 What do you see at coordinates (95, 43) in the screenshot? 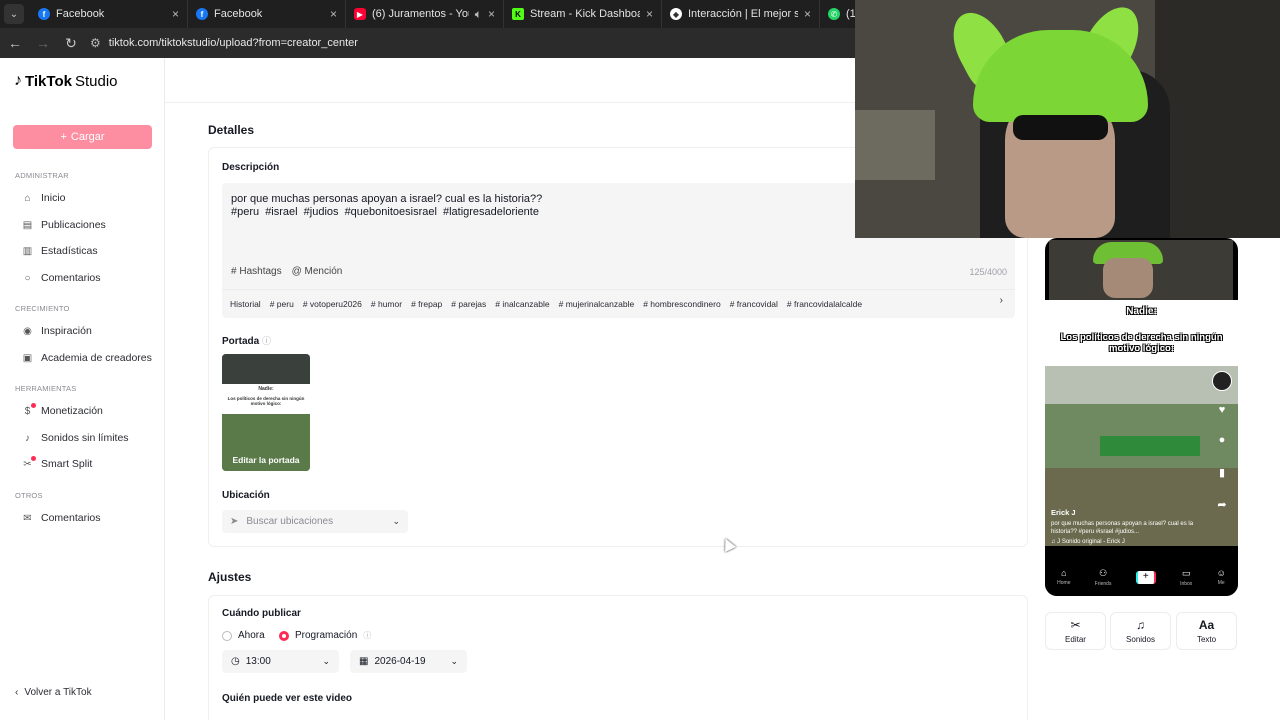
I see `site-settings-icon: ⚙` at bounding box center [95, 43].